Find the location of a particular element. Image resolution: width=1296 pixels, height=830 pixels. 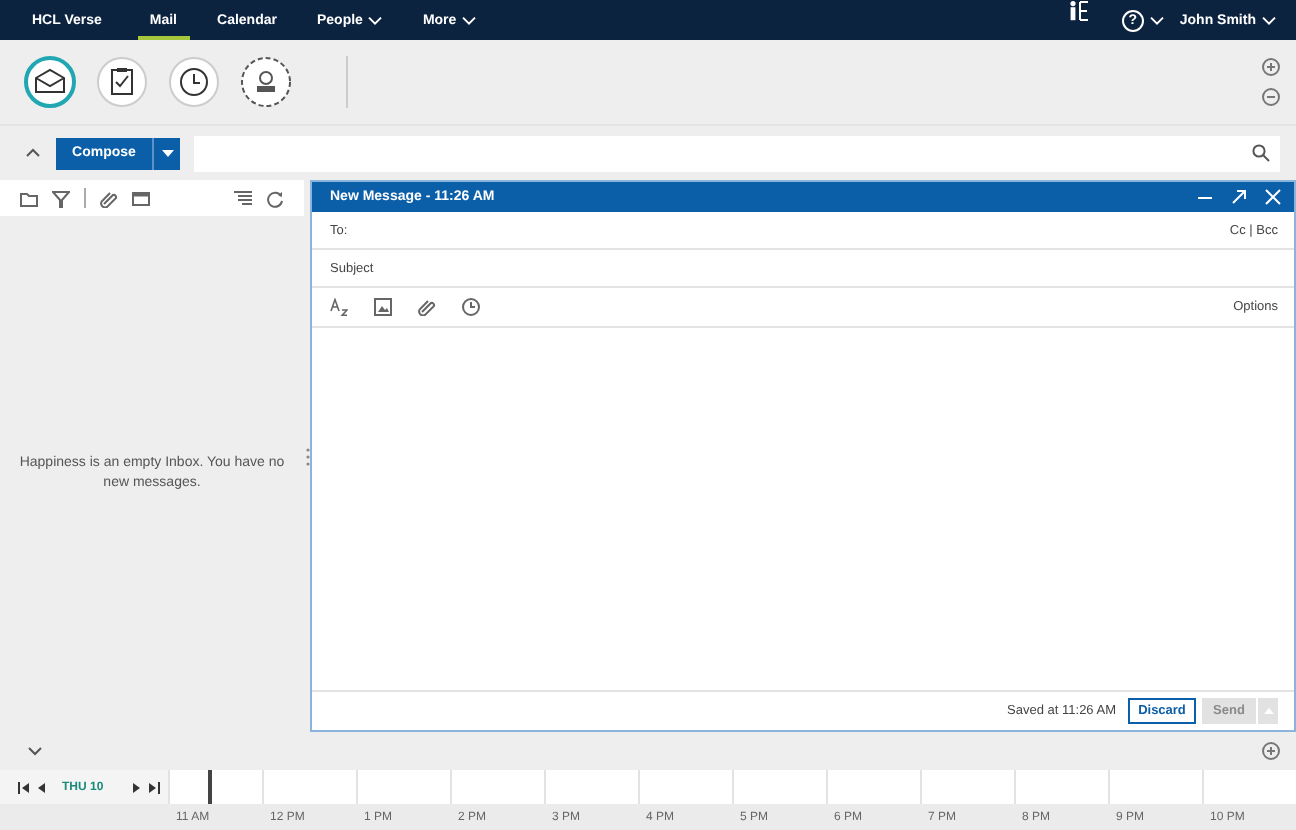

close-icon is located at coordinates (1273, 197).